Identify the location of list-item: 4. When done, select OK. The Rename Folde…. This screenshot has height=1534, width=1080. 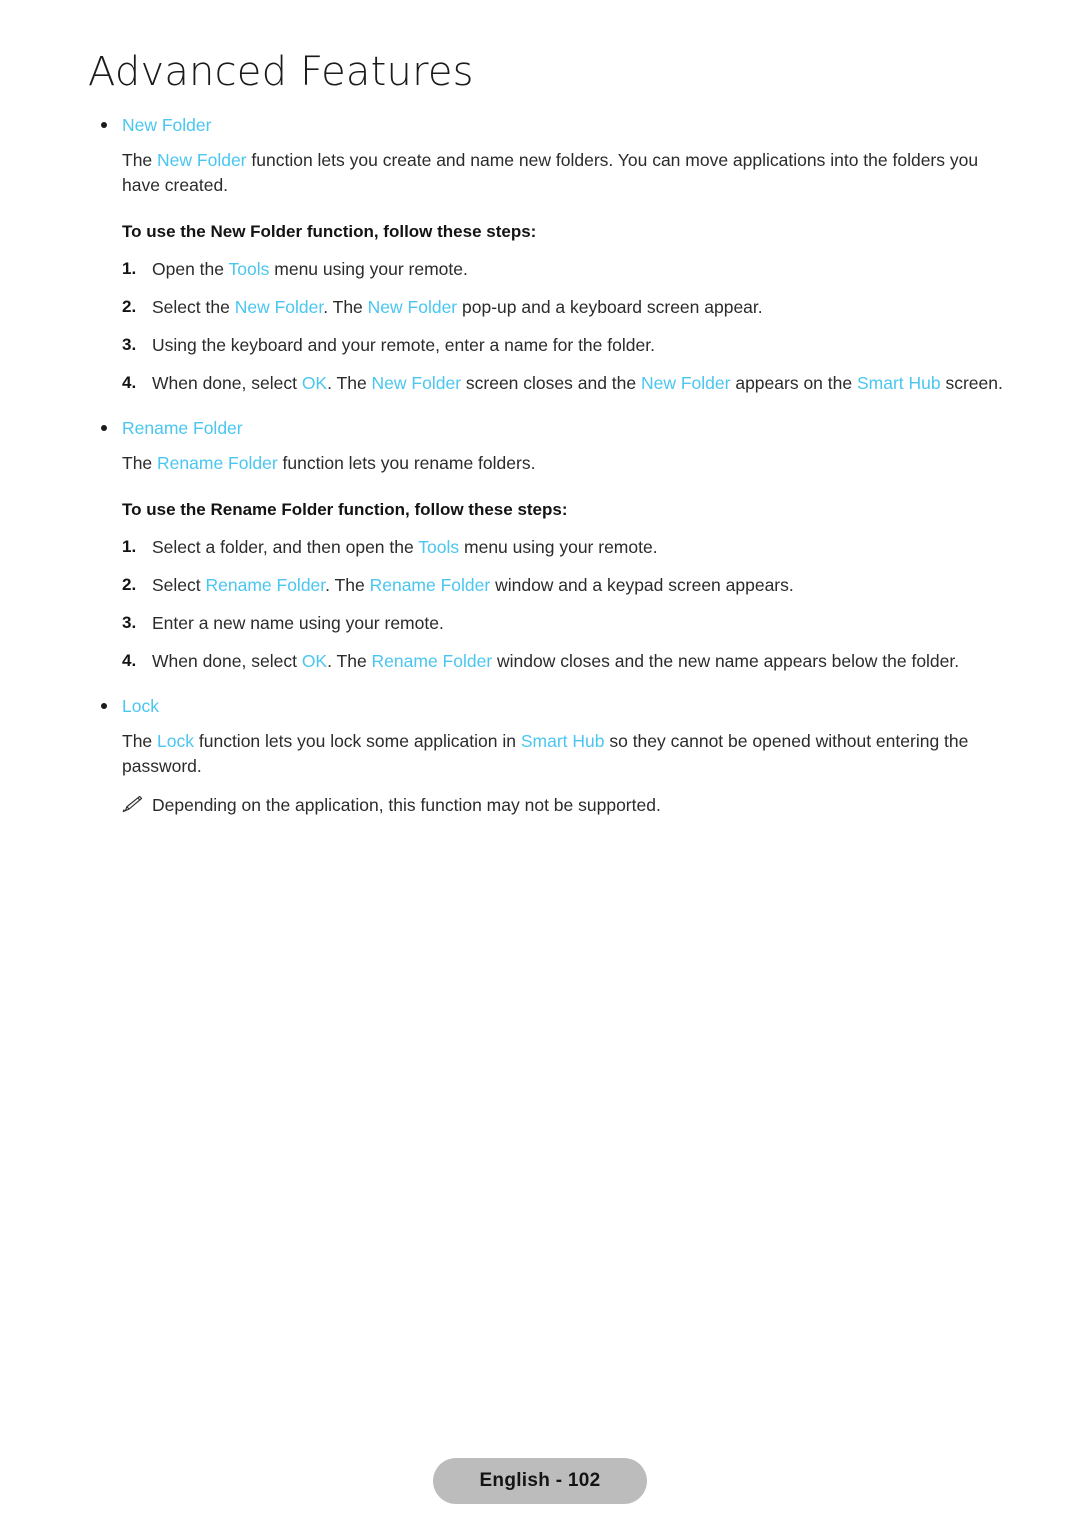
(552, 661).